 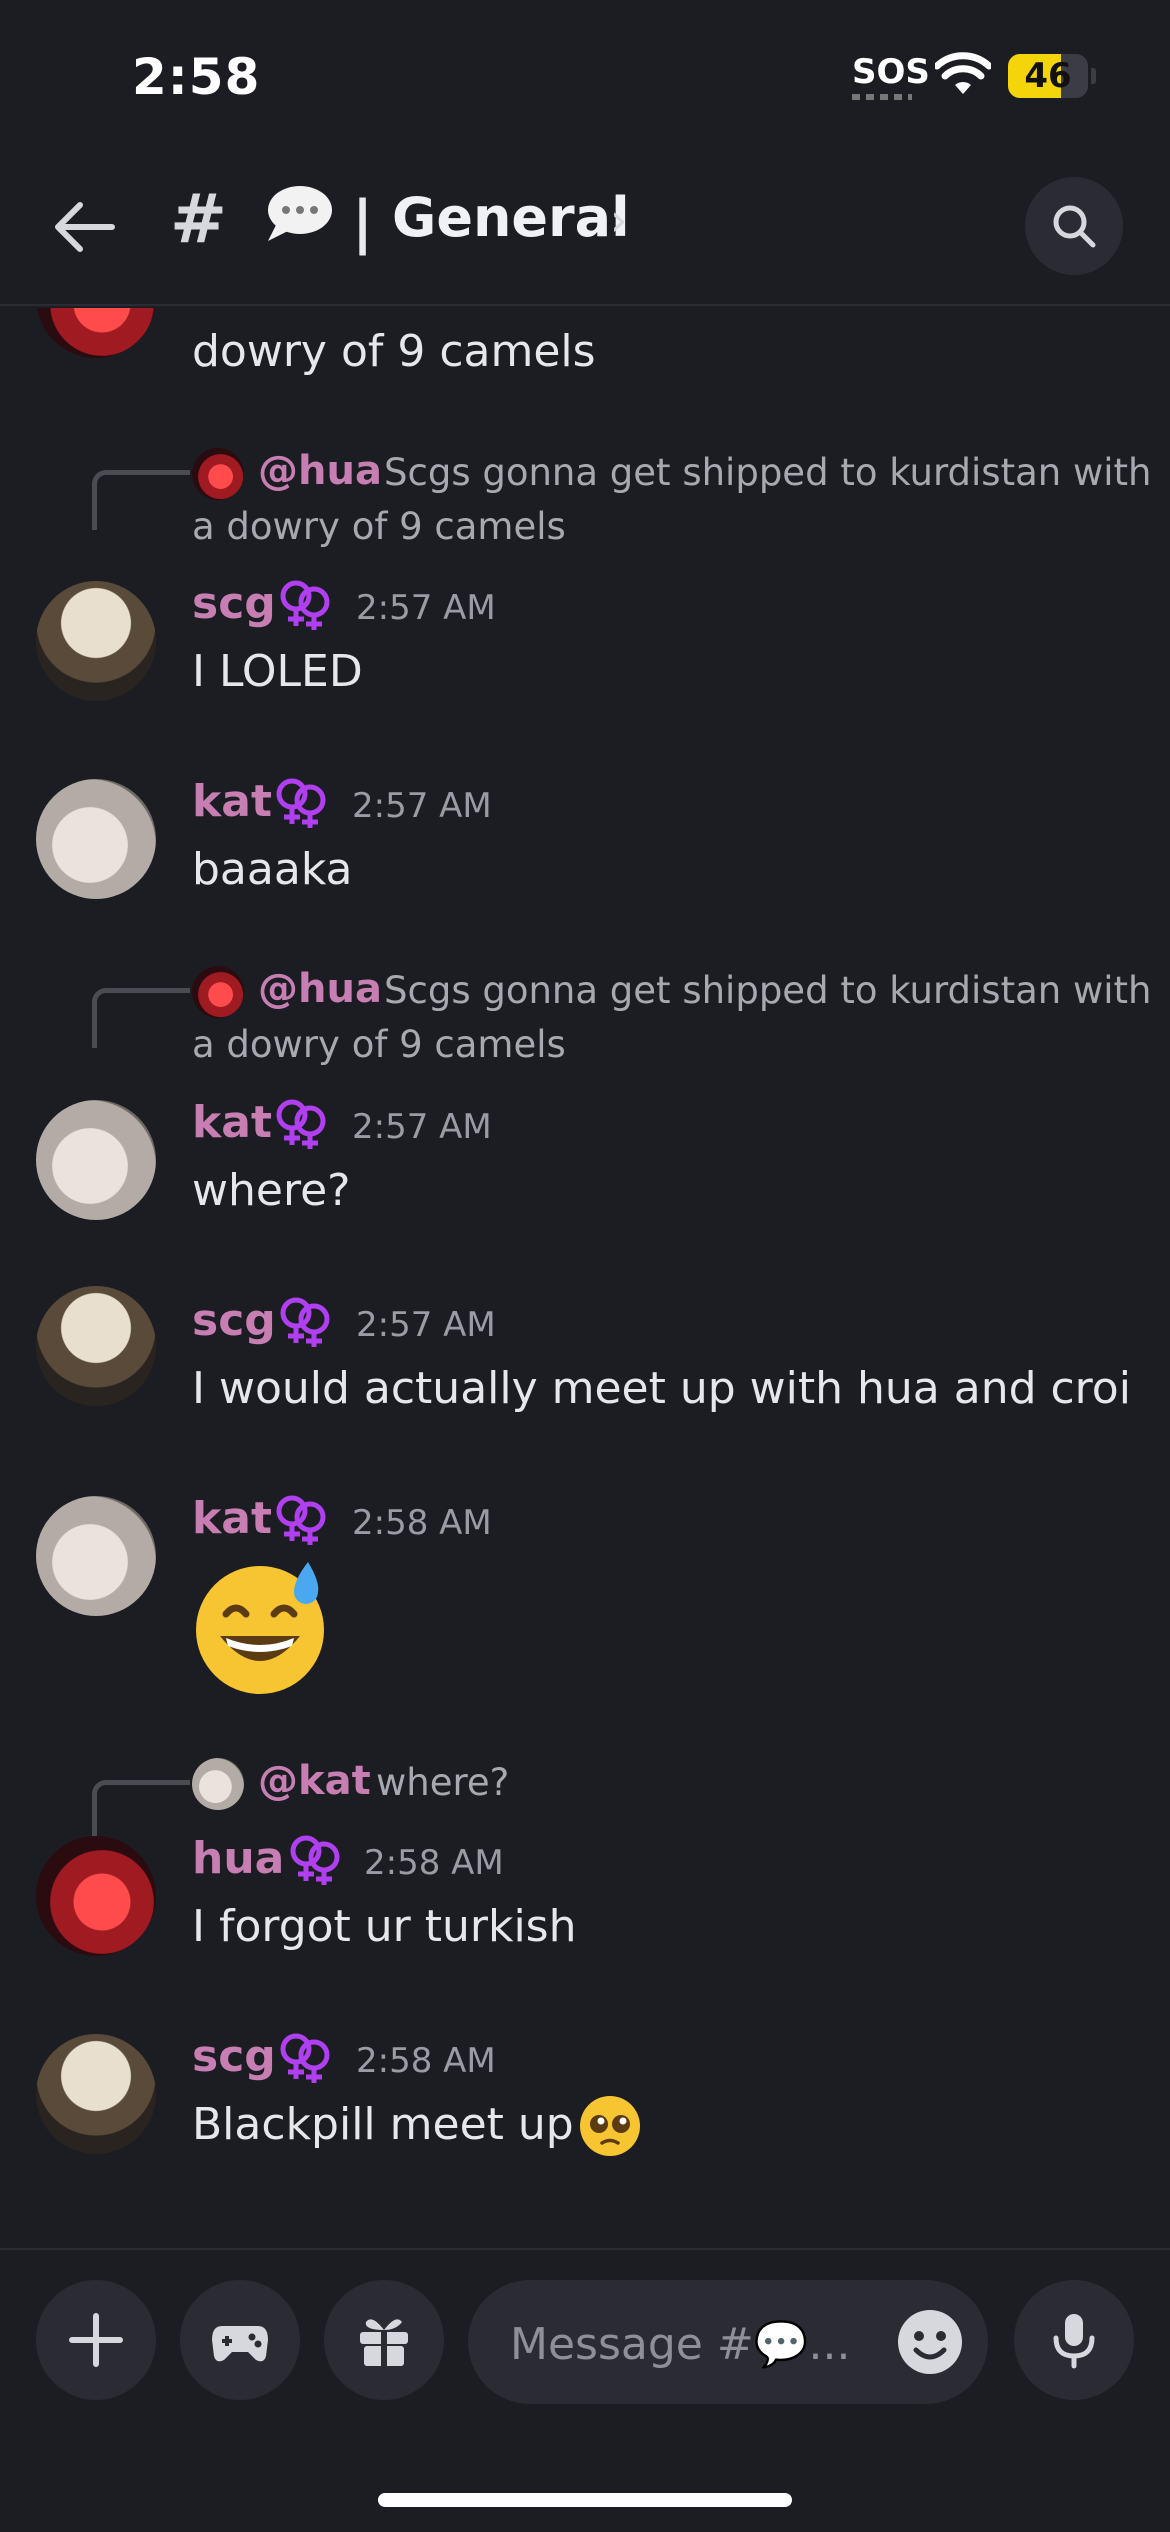 I want to click on channel-header: # | General ›, so click(x=585, y=228).